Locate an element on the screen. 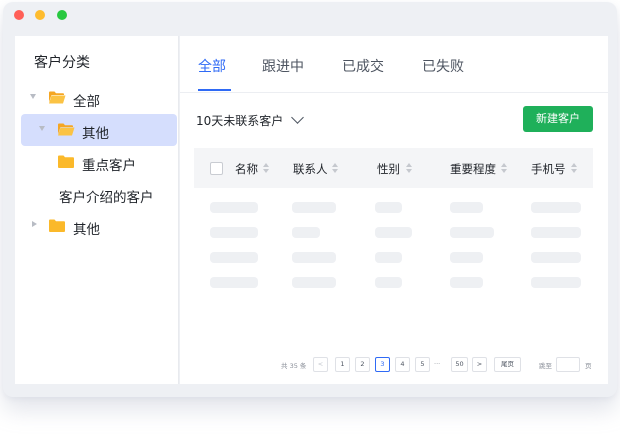 The height and width of the screenshot is (435, 620). sidebar-title: 客户分类 is located at coordinates (62, 63).